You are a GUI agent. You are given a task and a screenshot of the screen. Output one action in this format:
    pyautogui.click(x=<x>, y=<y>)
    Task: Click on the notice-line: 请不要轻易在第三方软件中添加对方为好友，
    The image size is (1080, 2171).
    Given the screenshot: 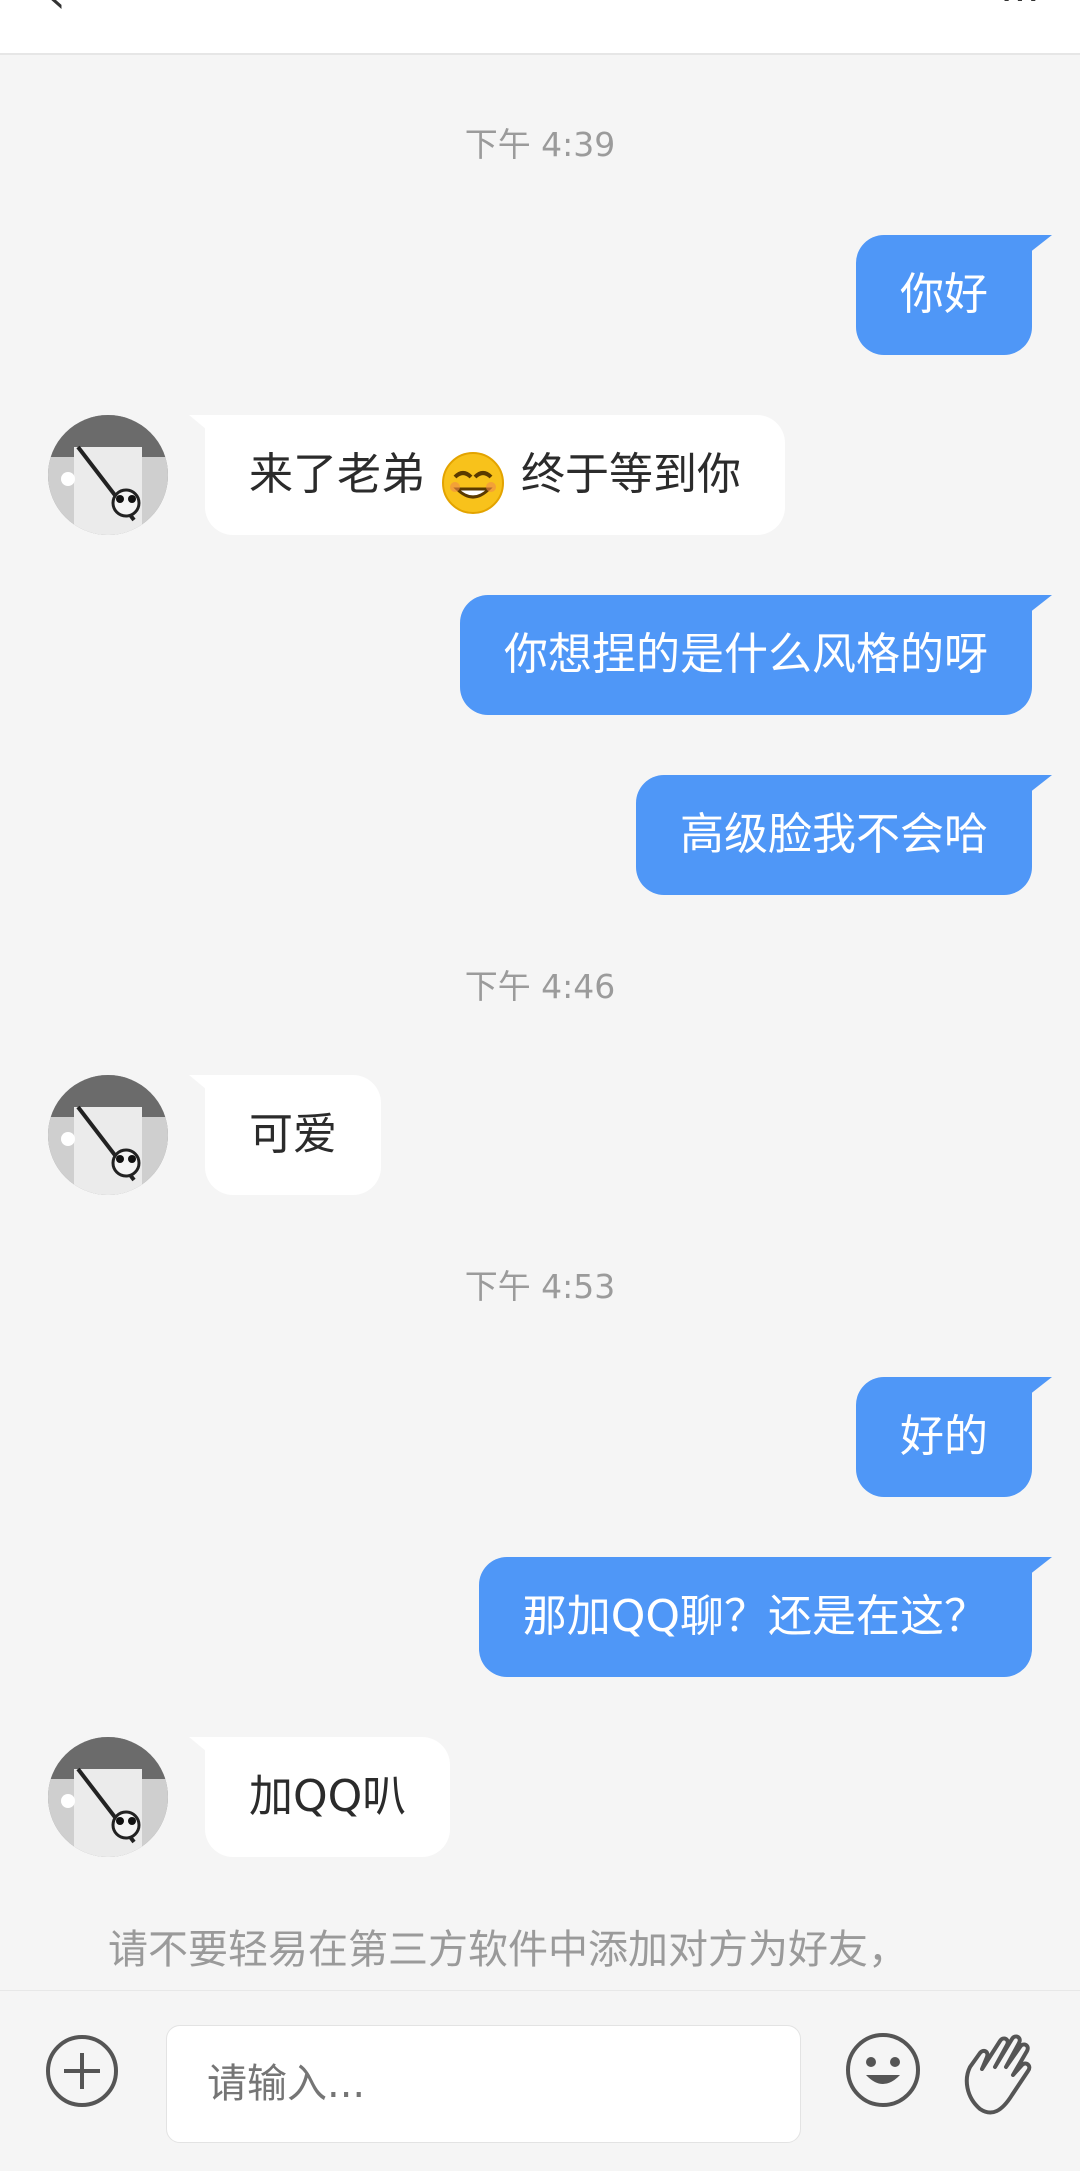 What is the action you would take?
    pyautogui.click(x=508, y=1950)
    